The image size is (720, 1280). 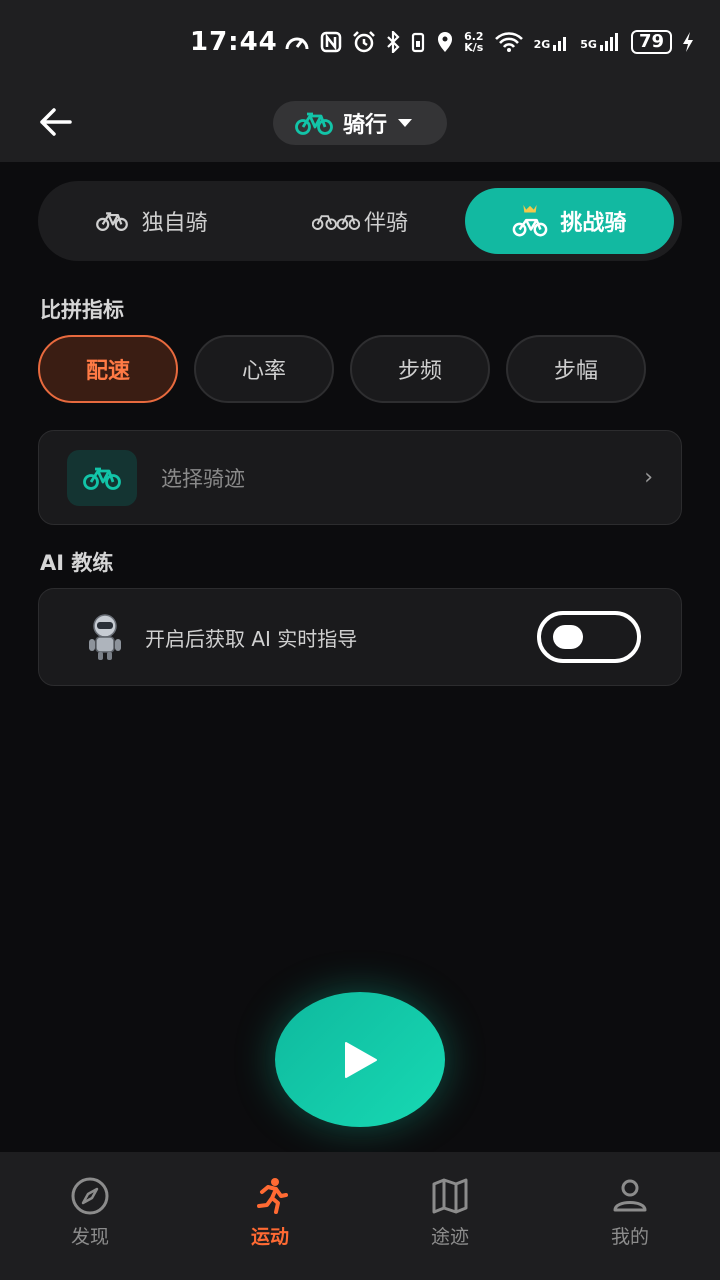 What do you see at coordinates (576, 369) in the screenshot?
I see `metric-stride: 步幅` at bounding box center [576, 369].